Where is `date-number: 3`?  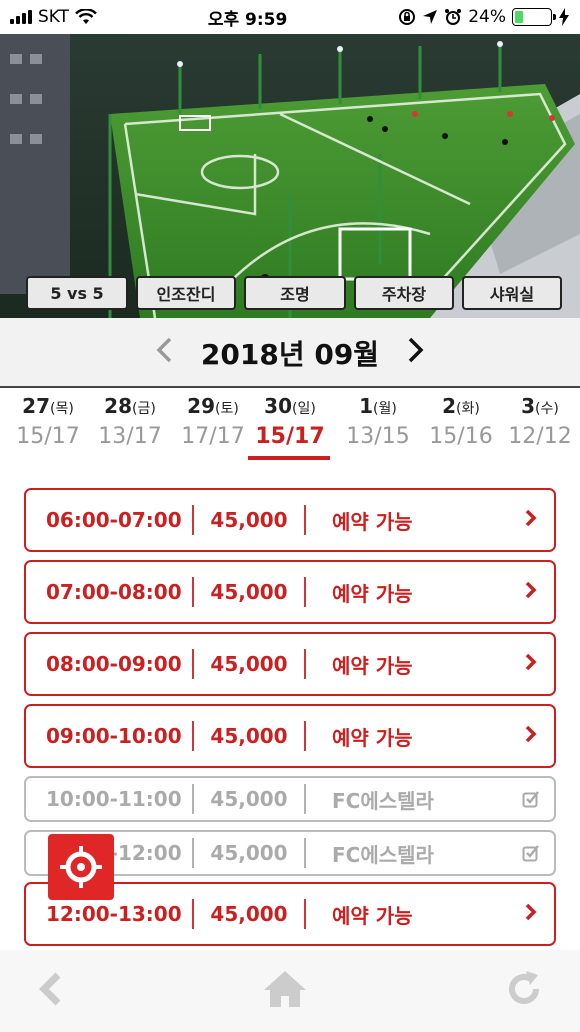
date-number: 3 is located at coordinates (528, 406).